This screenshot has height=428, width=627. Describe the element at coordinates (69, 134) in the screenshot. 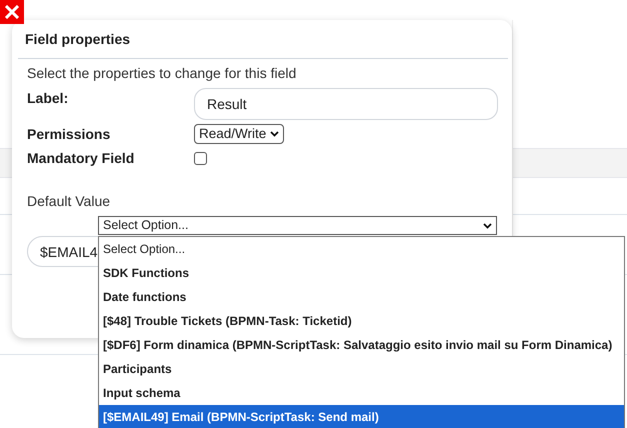

I see `field-label: Permissions` at that location.